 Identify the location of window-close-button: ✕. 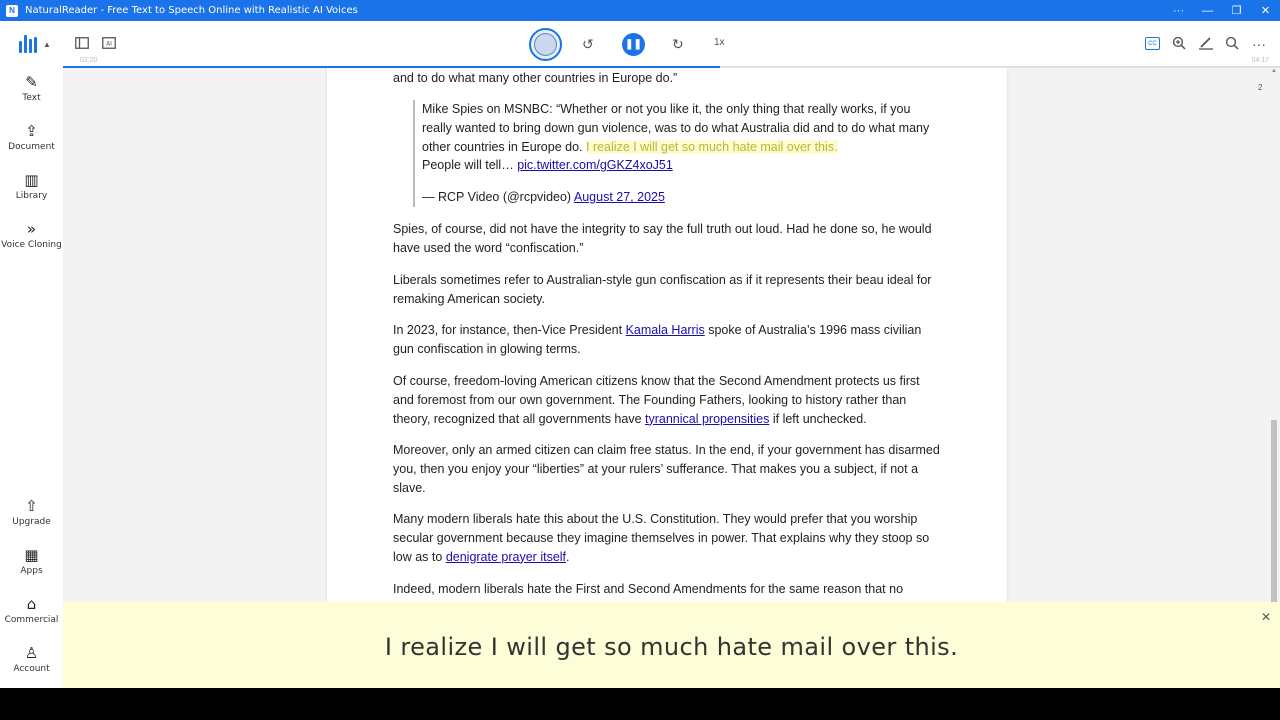
(1265, 10).